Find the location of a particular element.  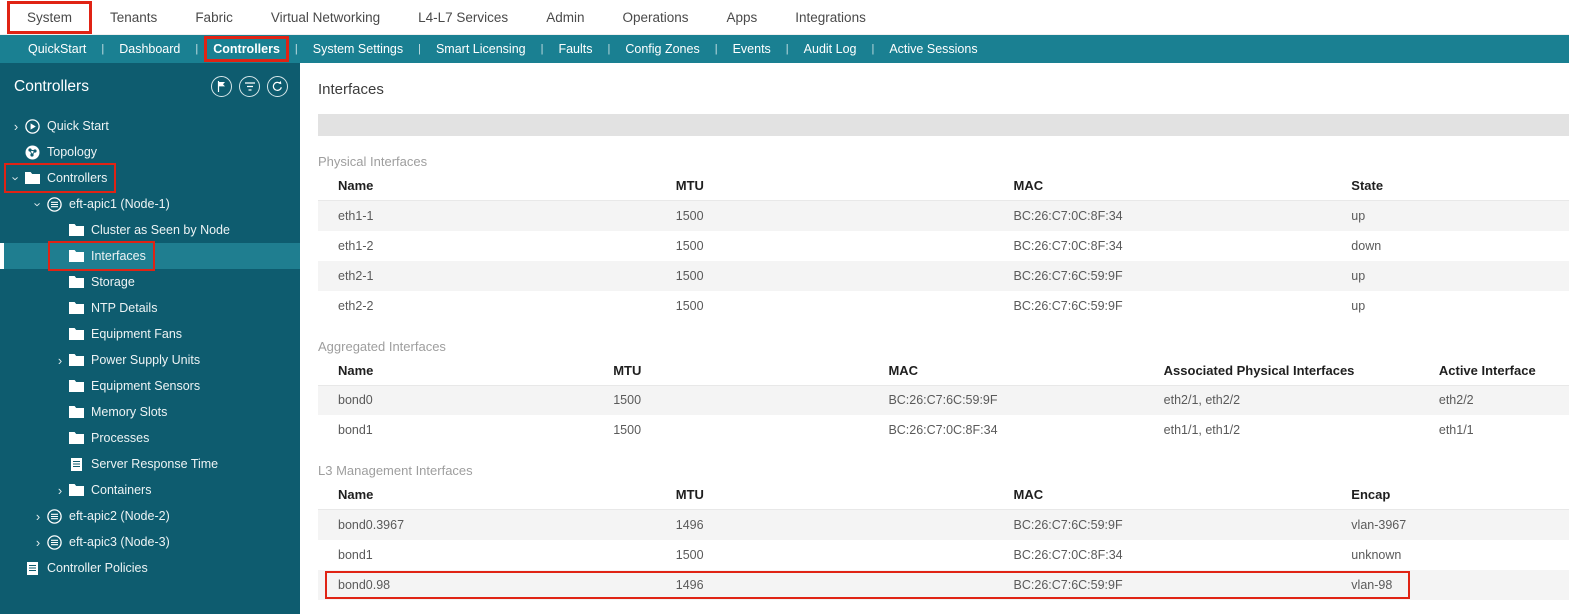

cell-mac: BC:26:C7:0C:8F:34 is located at coordinates (1068, 245).